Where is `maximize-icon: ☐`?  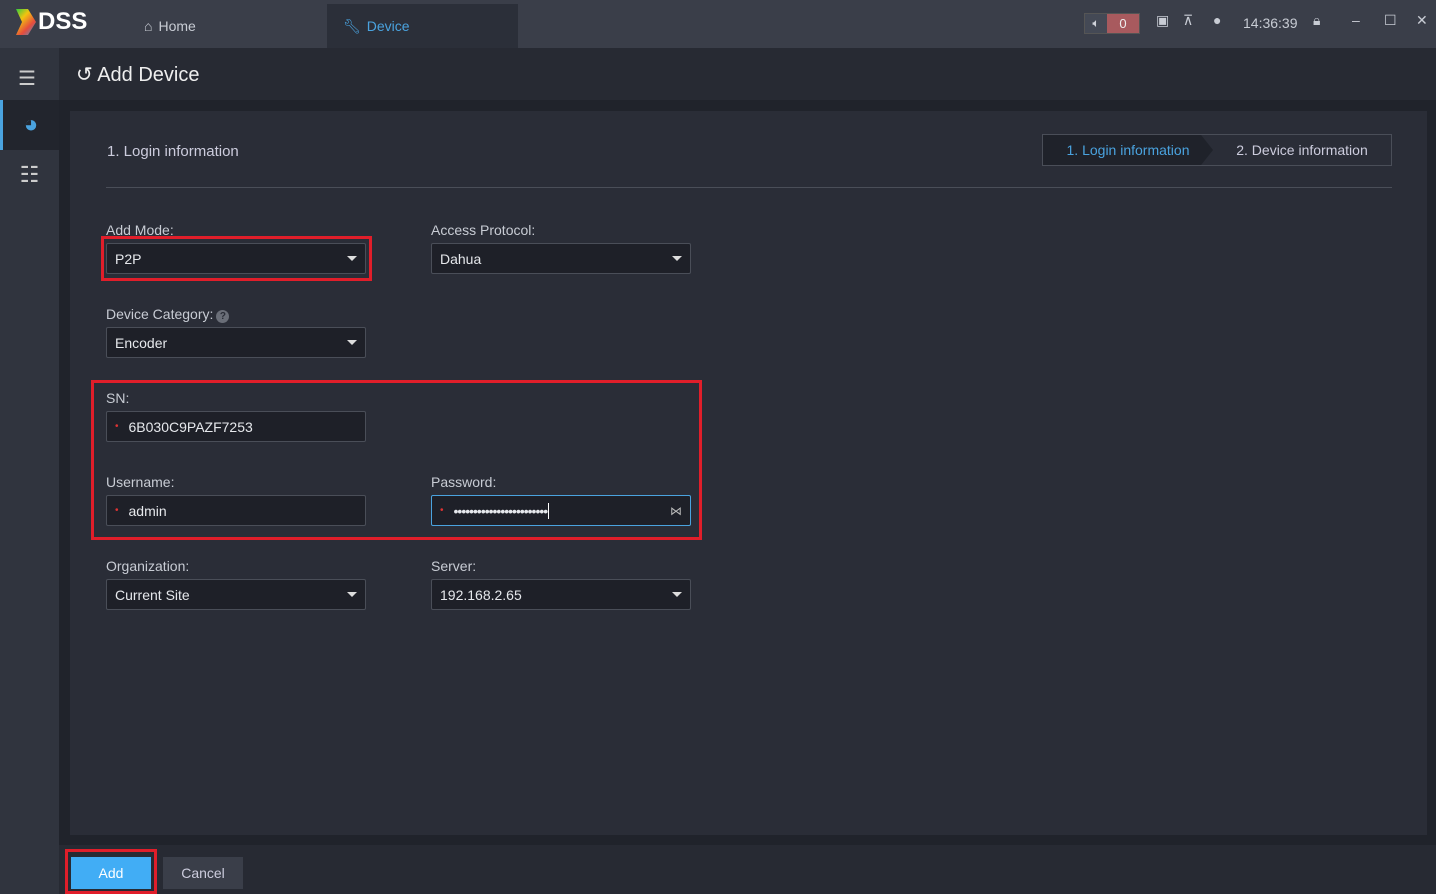 maximize-icon: ☐ is located at coordinates (1390, 20).